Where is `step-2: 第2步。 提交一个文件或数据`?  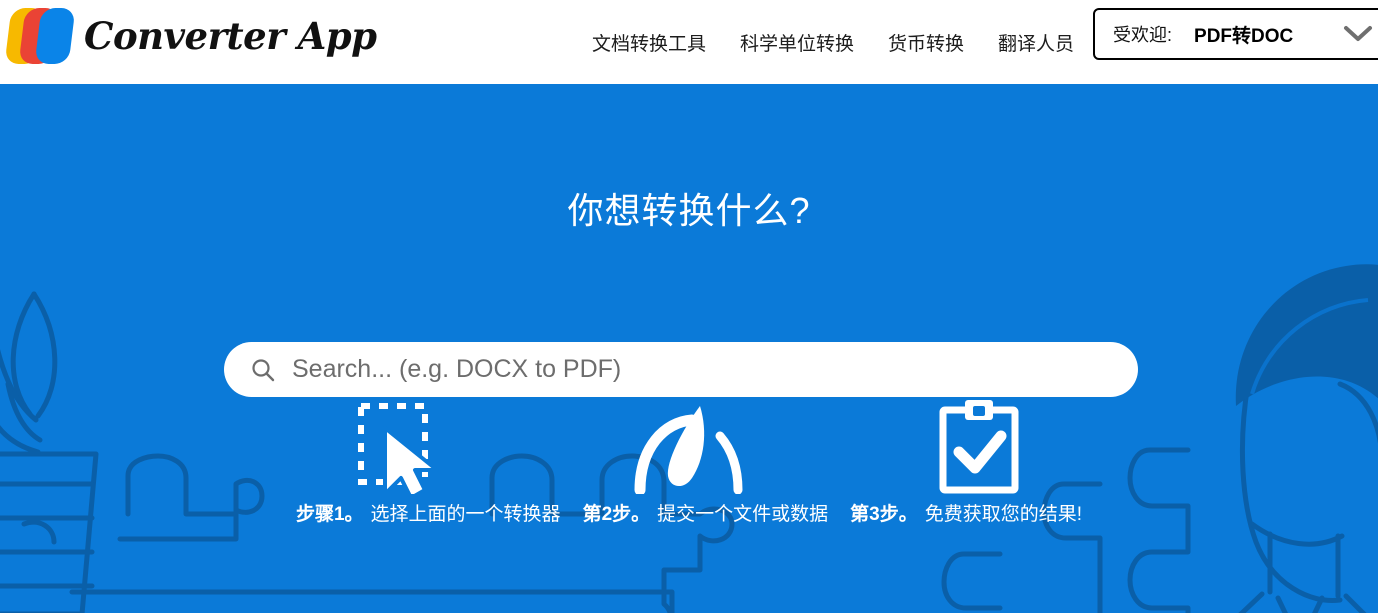
step-2: 第2步。 提交一个文件或数据 is located at coordinates (706, 512).